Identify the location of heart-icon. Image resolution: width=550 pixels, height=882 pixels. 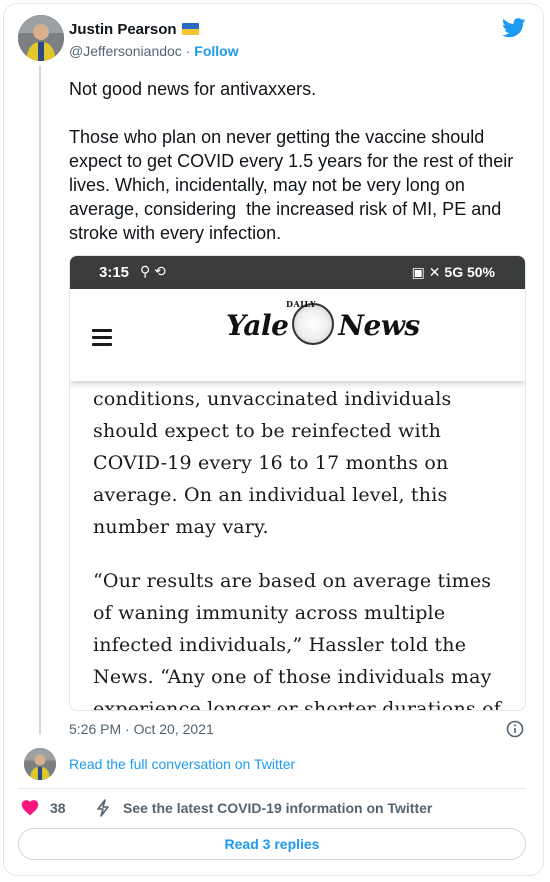
(30, 807).